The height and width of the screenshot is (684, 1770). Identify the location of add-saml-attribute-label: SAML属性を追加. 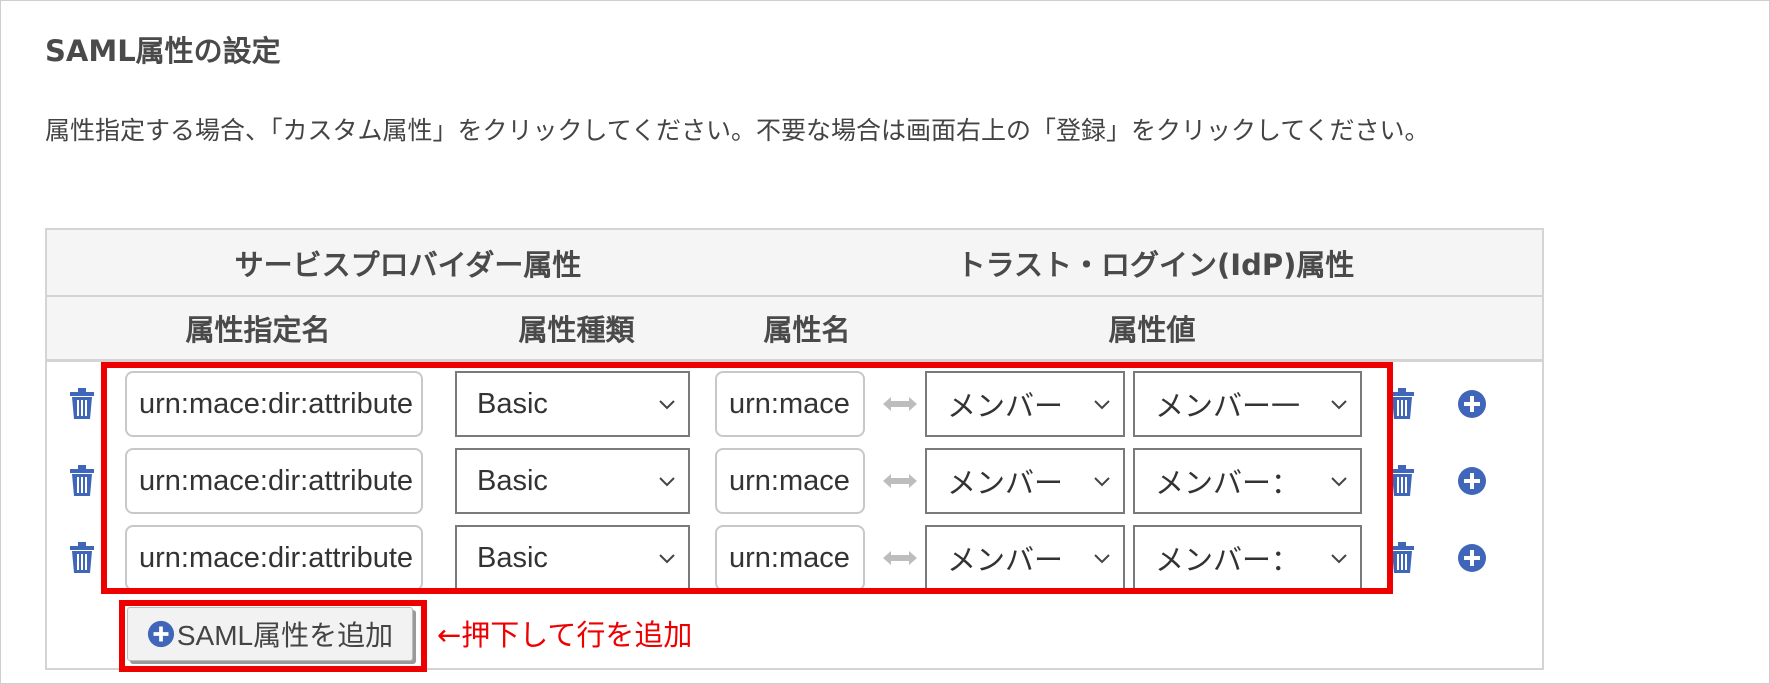
(285, 635).